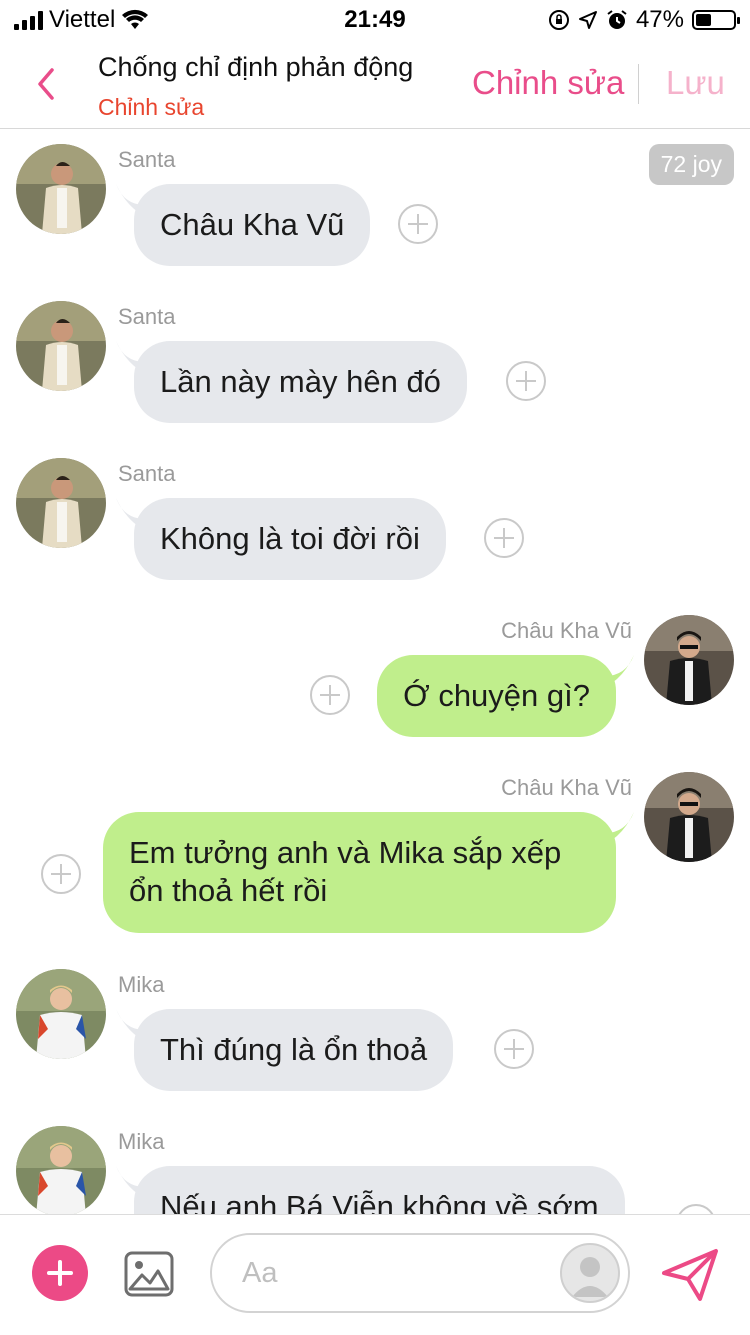 The image size is (750, 1335). Describe the element at coordinates (149, 1274) in the screenshot. I see `gallery-icon` at that location.